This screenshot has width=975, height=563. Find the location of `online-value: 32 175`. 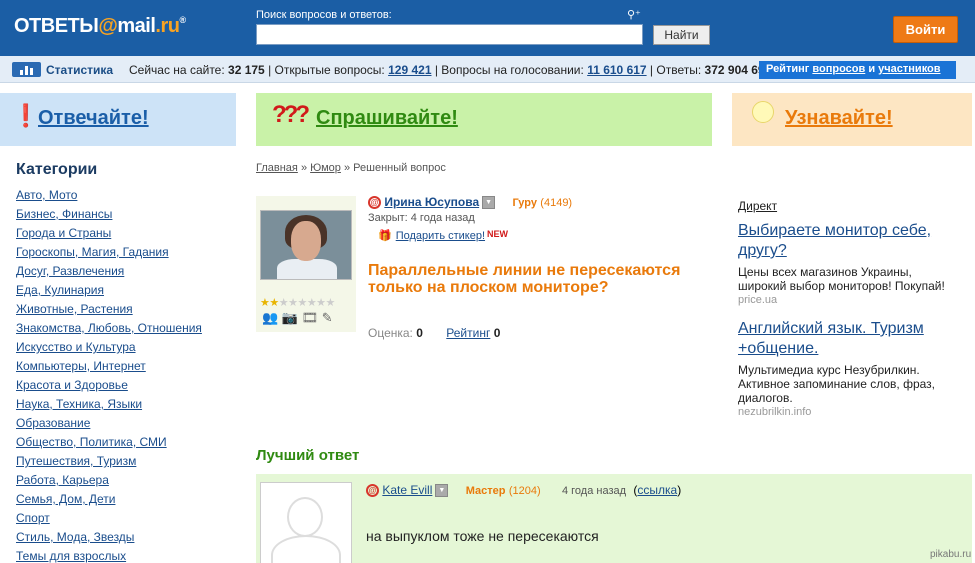

online-value: 32 175 is located at coordinates (246, 70).